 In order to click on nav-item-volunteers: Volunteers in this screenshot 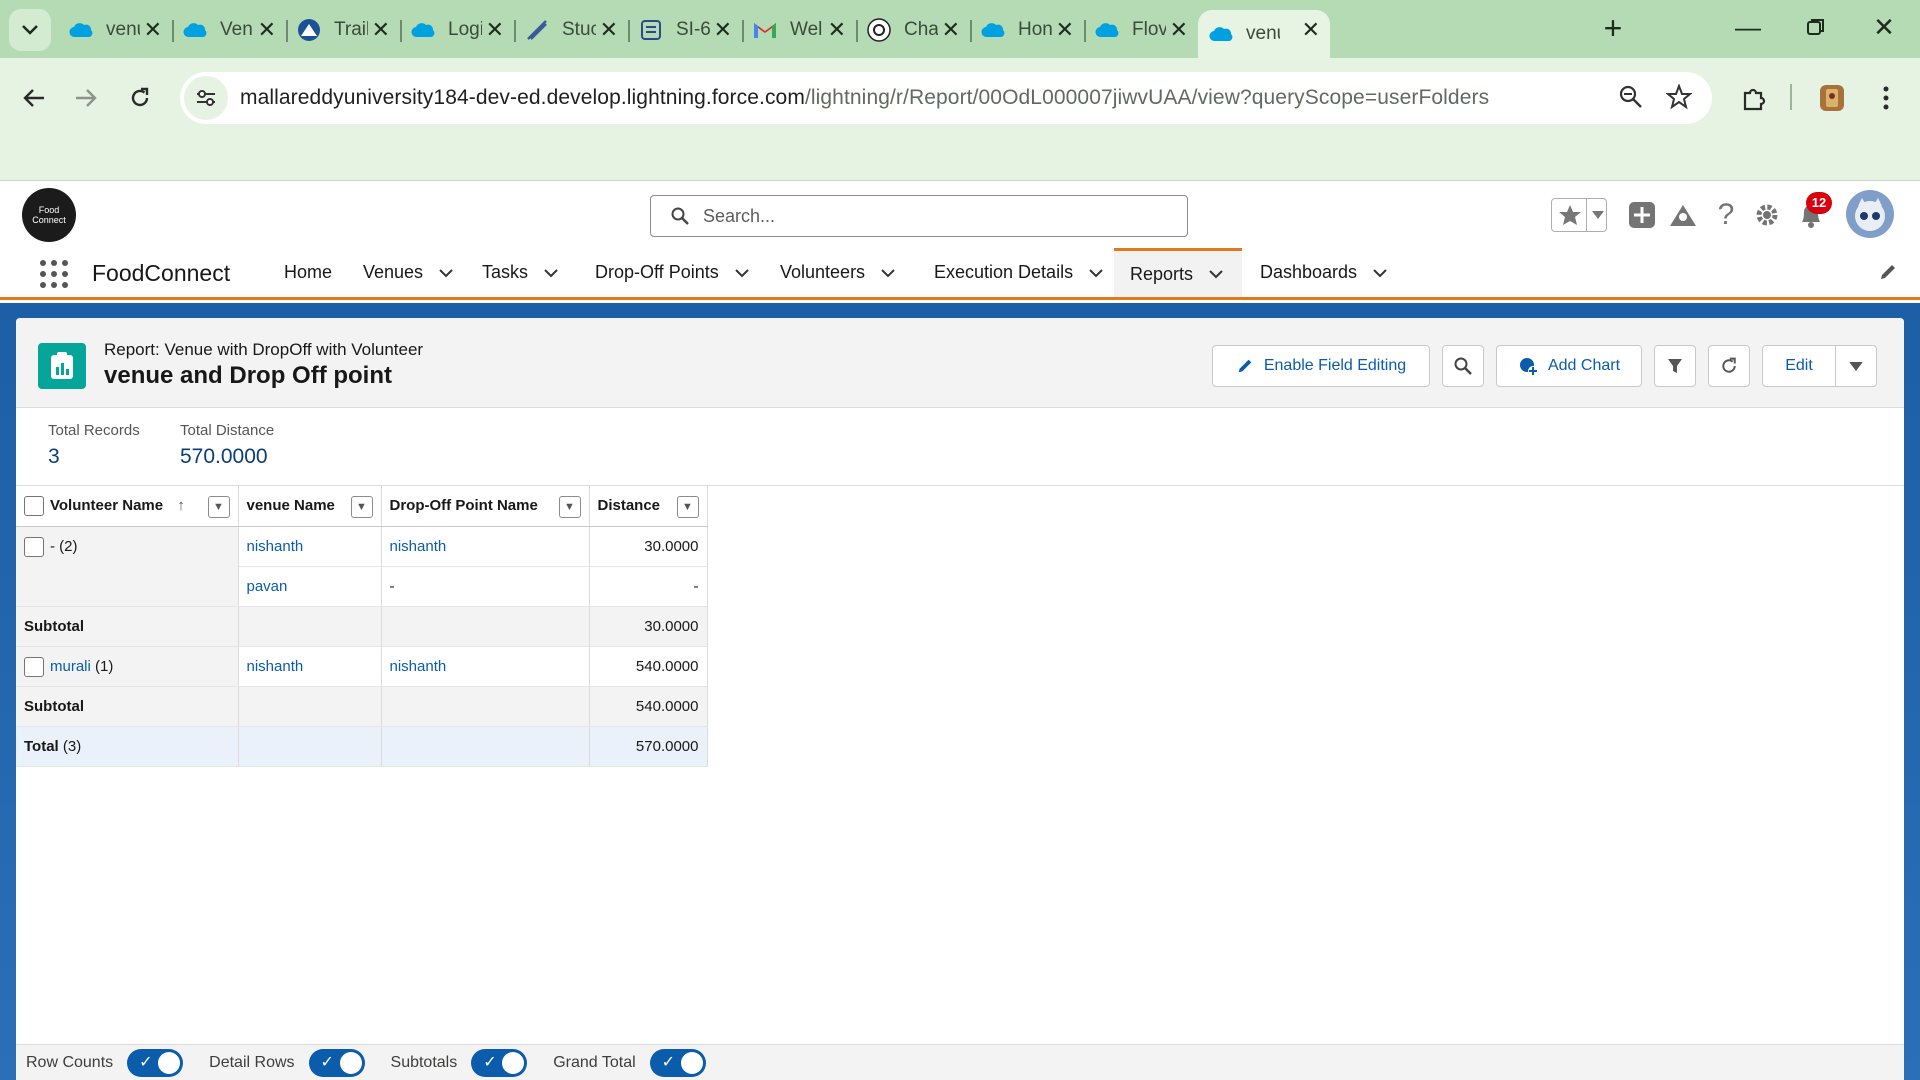, I will do `click(837, 272)`.